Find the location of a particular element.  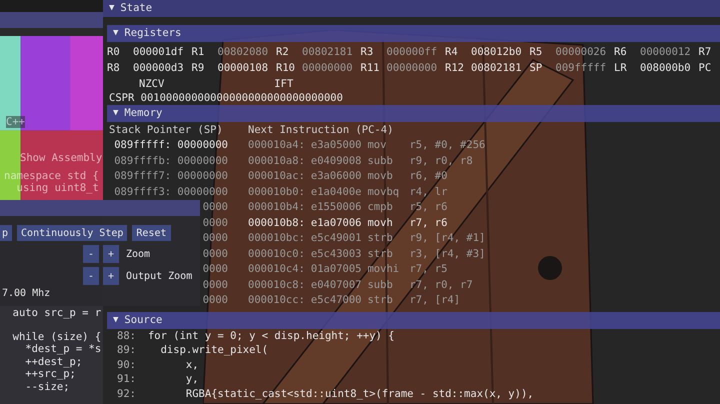

zoom-label: Output Zoom is located at coordinates (159, 276).